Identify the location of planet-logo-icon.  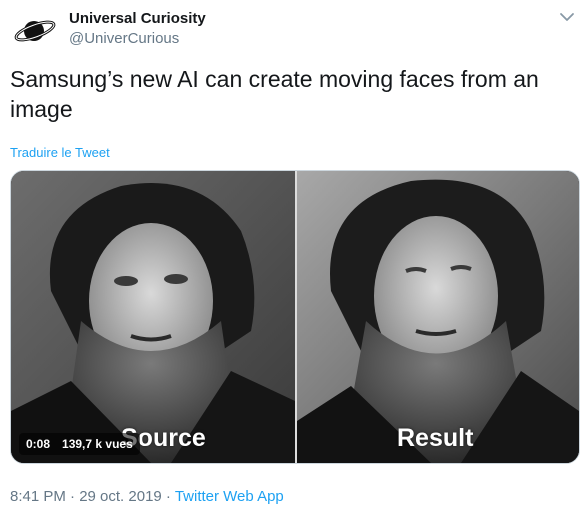
(35, 31).